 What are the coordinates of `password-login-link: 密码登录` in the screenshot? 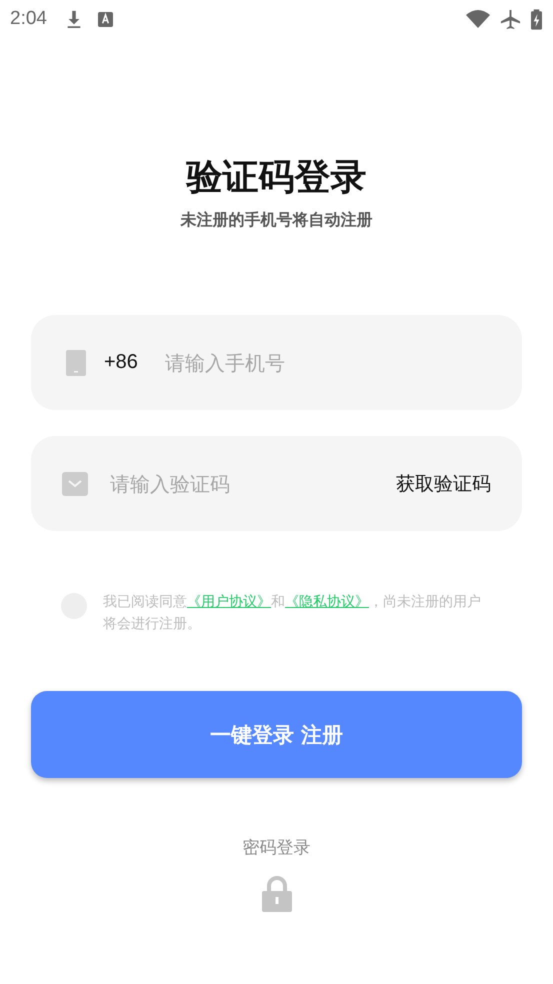 It's located at (276, 847).